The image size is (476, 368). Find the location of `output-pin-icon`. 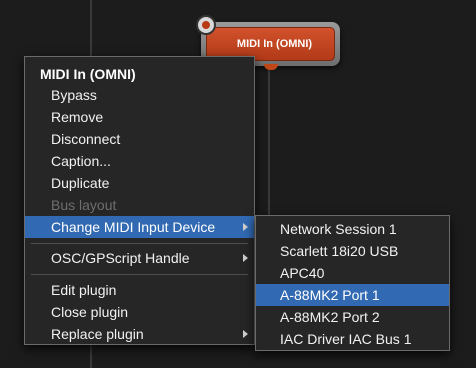

output-pin-icon is located at coordinates (271, 67).